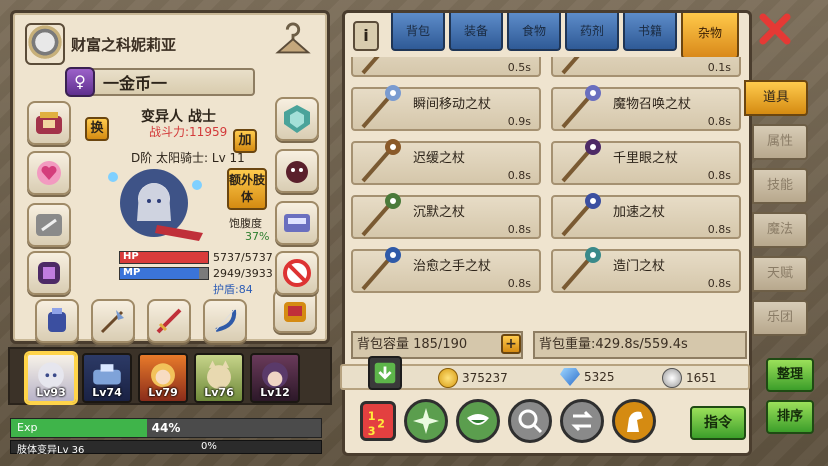 The height and width of the screenshot is (466, 828). Describe the element at coordinates (780, 230) in the screenshot. I see `side-tab-4: 魔法` at that location.